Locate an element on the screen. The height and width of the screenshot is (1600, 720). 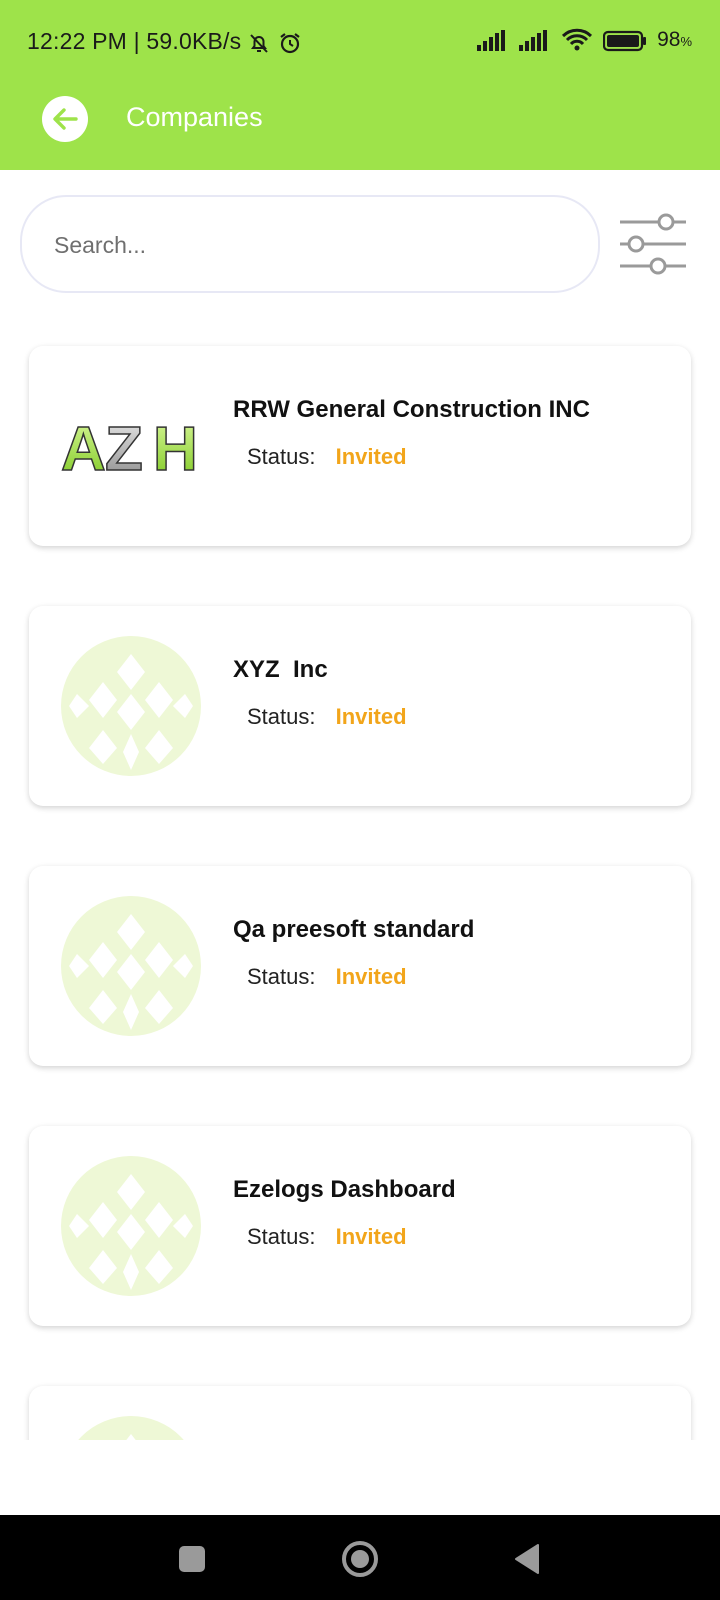
square-icon is located at coordinates (192, 1559).